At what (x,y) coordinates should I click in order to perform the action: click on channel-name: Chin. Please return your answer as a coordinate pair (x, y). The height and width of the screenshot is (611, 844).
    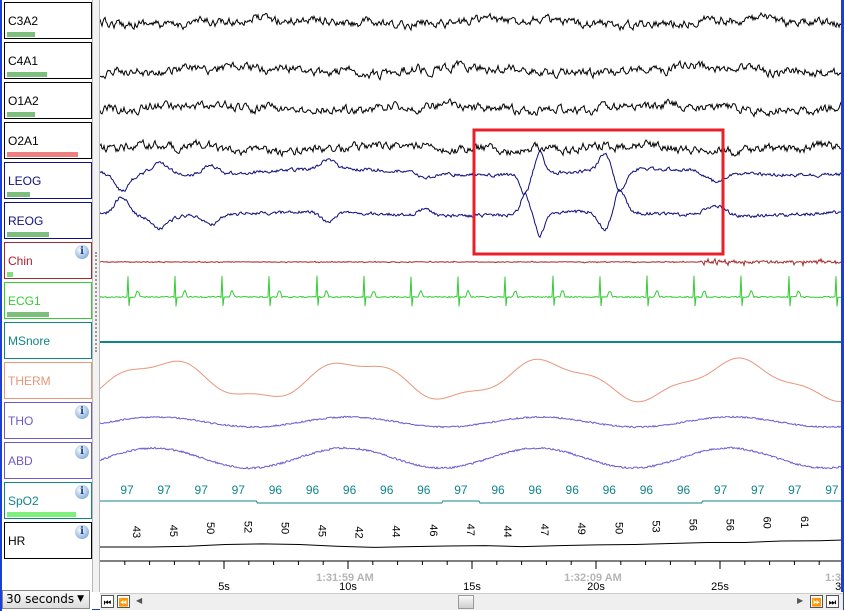
    Looking at the image, I should click on (20, 261).